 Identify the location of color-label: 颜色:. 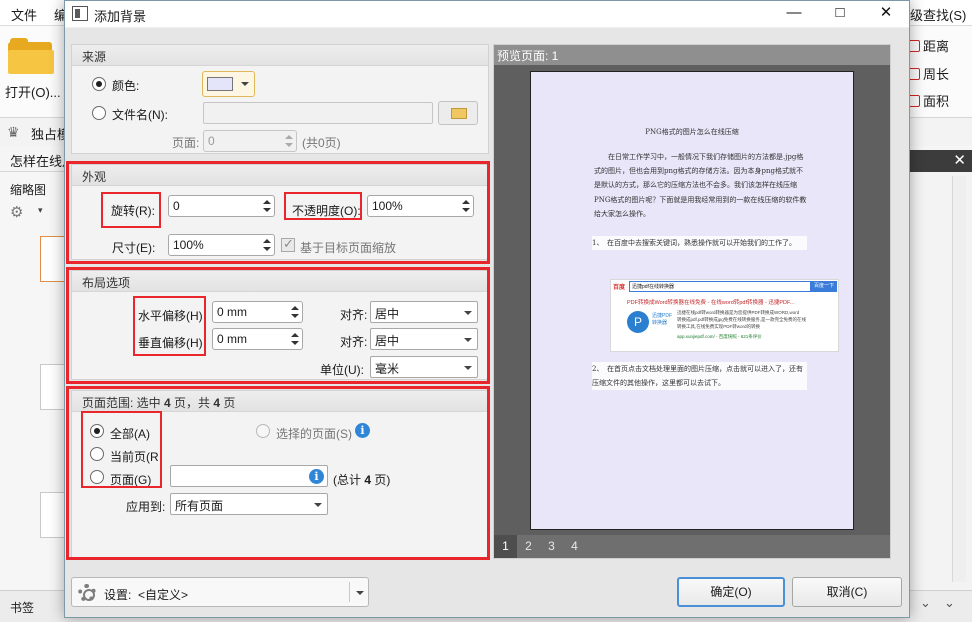
(126, 86).